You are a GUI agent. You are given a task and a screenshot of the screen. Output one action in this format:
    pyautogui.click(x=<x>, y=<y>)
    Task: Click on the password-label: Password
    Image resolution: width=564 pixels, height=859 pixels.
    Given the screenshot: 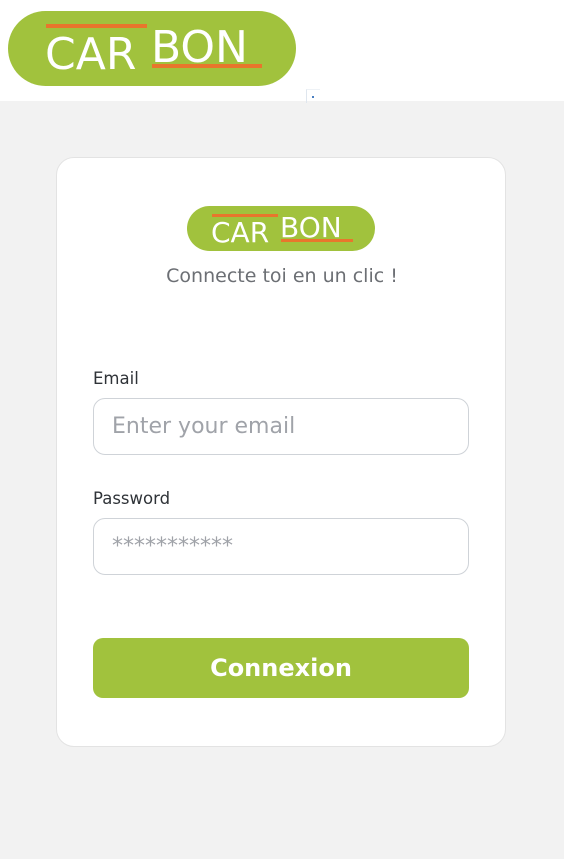 What is the action you would take?
    pyautogui.click(x=132, y=498)
    